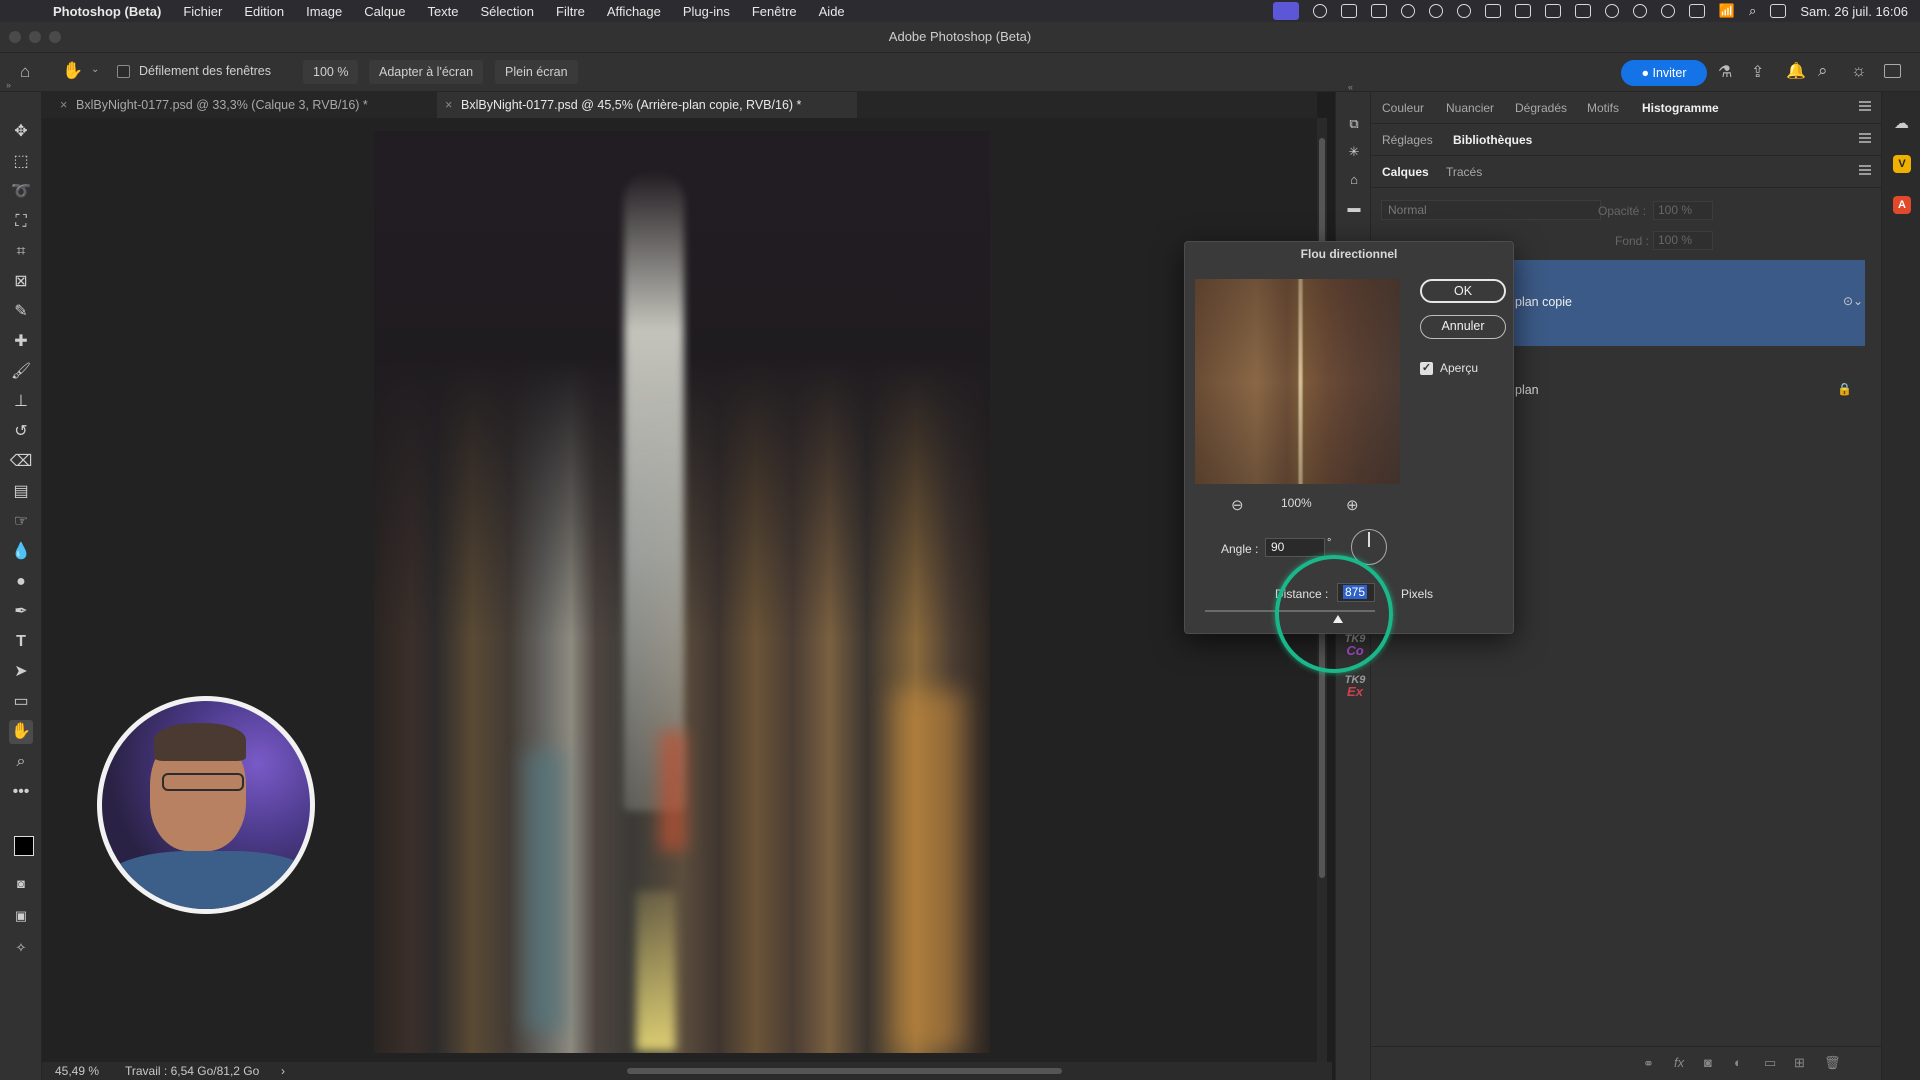 Image resolution: width=1920 pixels, height=1080 pixels. What do you see at coordinates (1463, 327) in the screenshot?
I see `cancel-button: Annuler` at bounding box center [1463, 327].